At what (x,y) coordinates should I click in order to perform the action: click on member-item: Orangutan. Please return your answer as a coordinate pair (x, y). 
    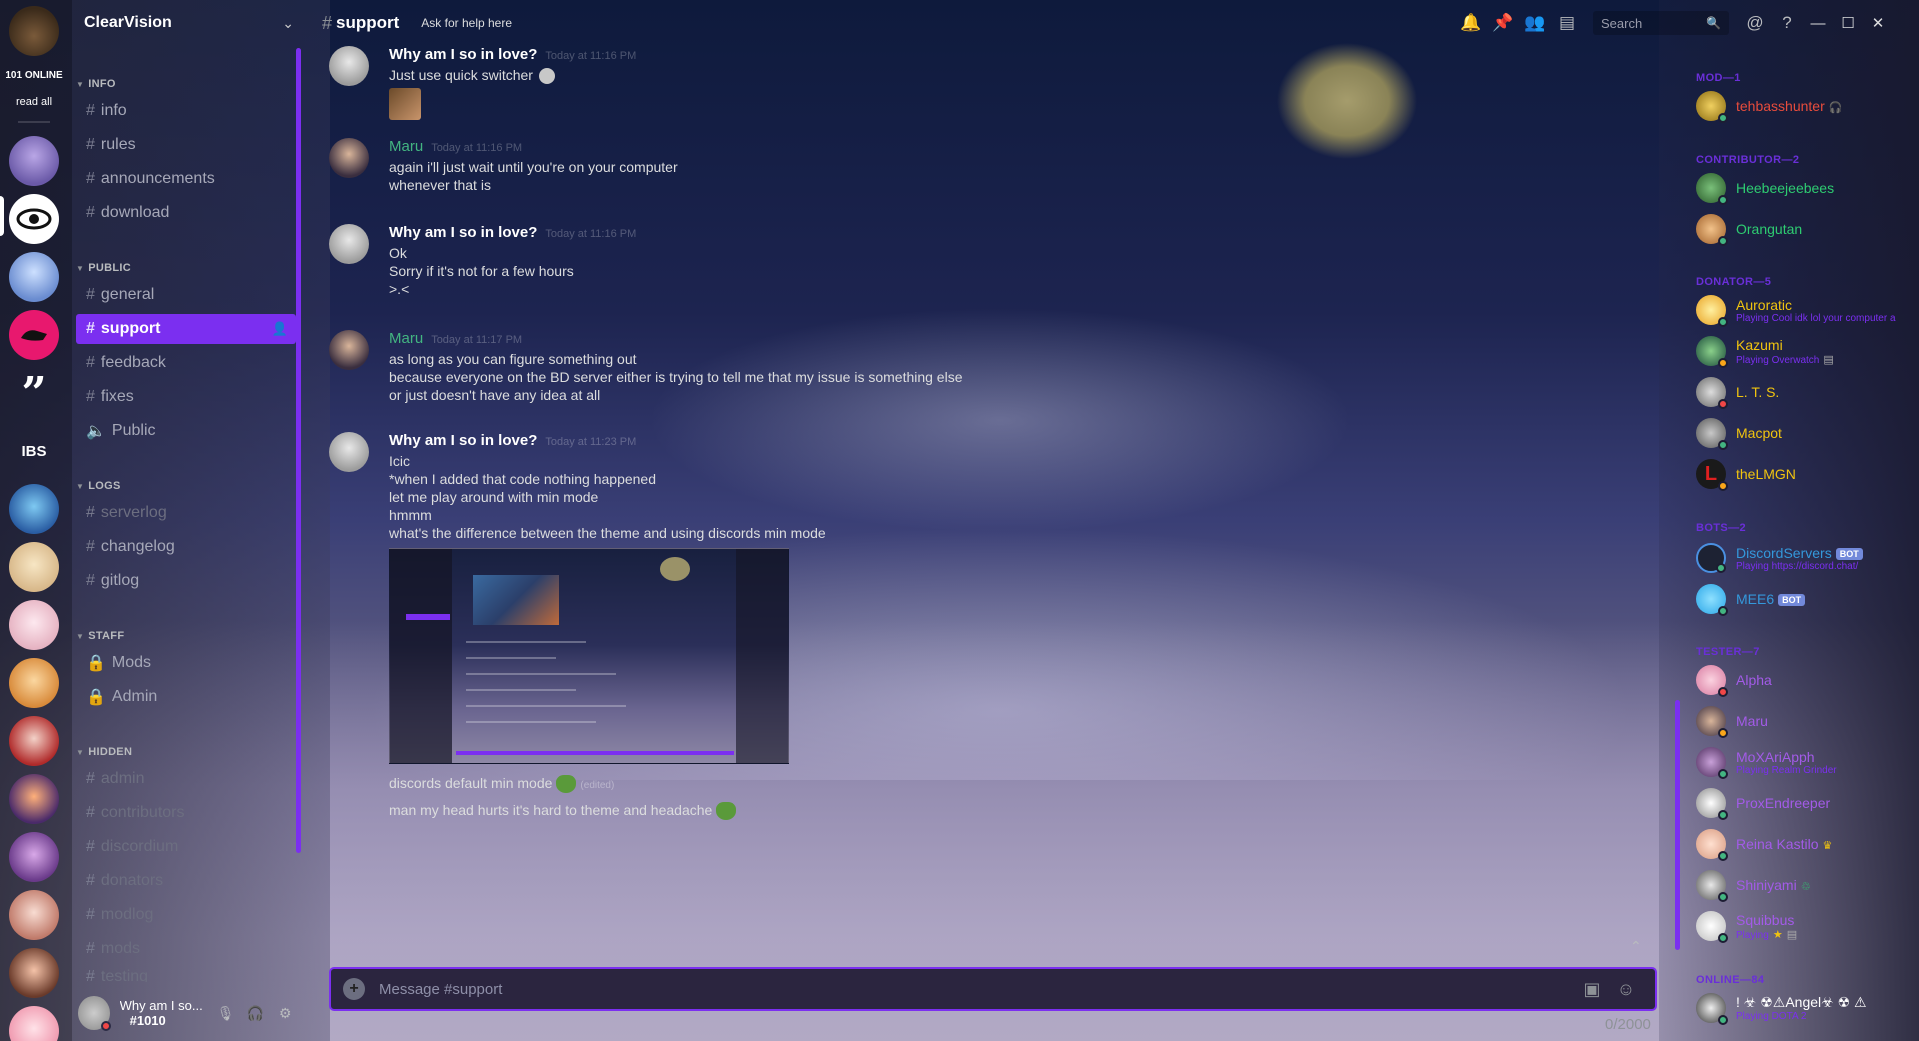
    Looking at the image, I should click on (1806, 229).